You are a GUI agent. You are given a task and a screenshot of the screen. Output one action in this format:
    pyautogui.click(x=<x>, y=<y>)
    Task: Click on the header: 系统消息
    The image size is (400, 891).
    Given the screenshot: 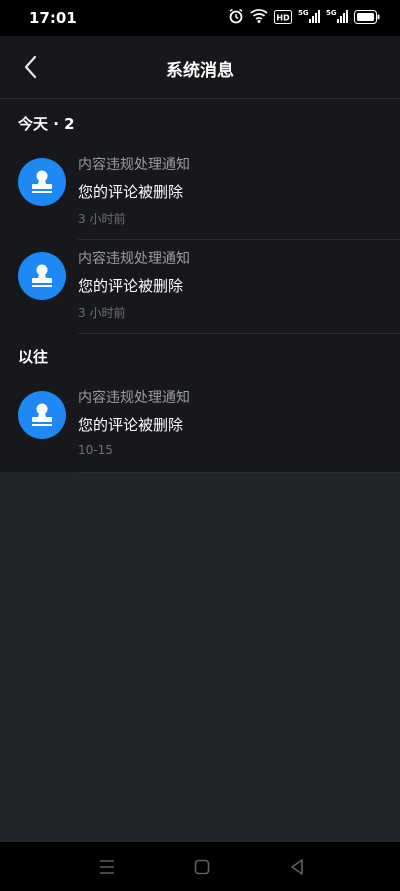 What is the action you would take?
    pyautogui.click(x=200, y=67)
    